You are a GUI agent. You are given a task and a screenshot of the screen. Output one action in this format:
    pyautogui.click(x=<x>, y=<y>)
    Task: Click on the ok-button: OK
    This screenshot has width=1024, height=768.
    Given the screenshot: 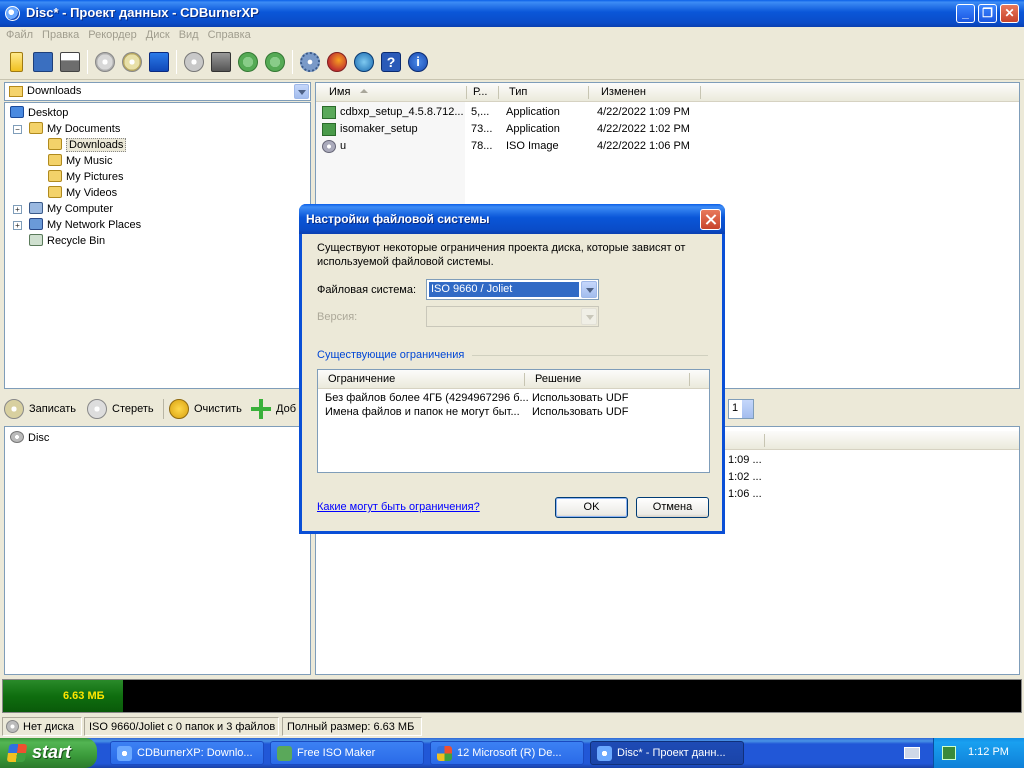 What is the action you would take?
    pyautogui.click(x=591, y=507)
    